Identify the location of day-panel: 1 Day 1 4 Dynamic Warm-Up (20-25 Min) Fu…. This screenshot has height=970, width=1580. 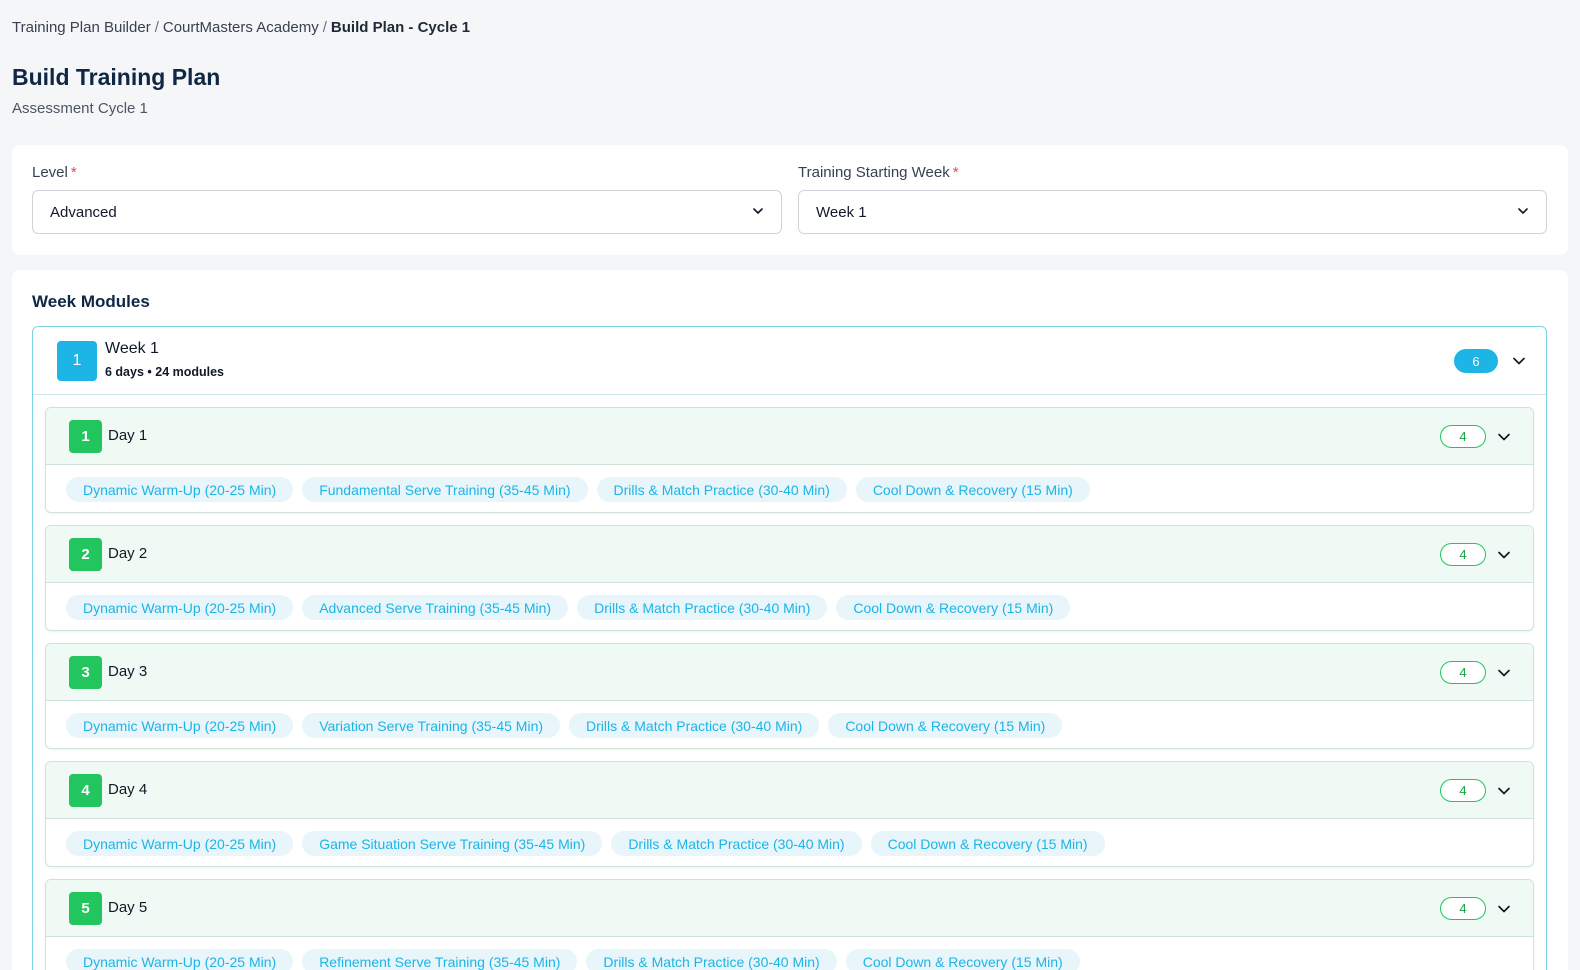
(789, 460).